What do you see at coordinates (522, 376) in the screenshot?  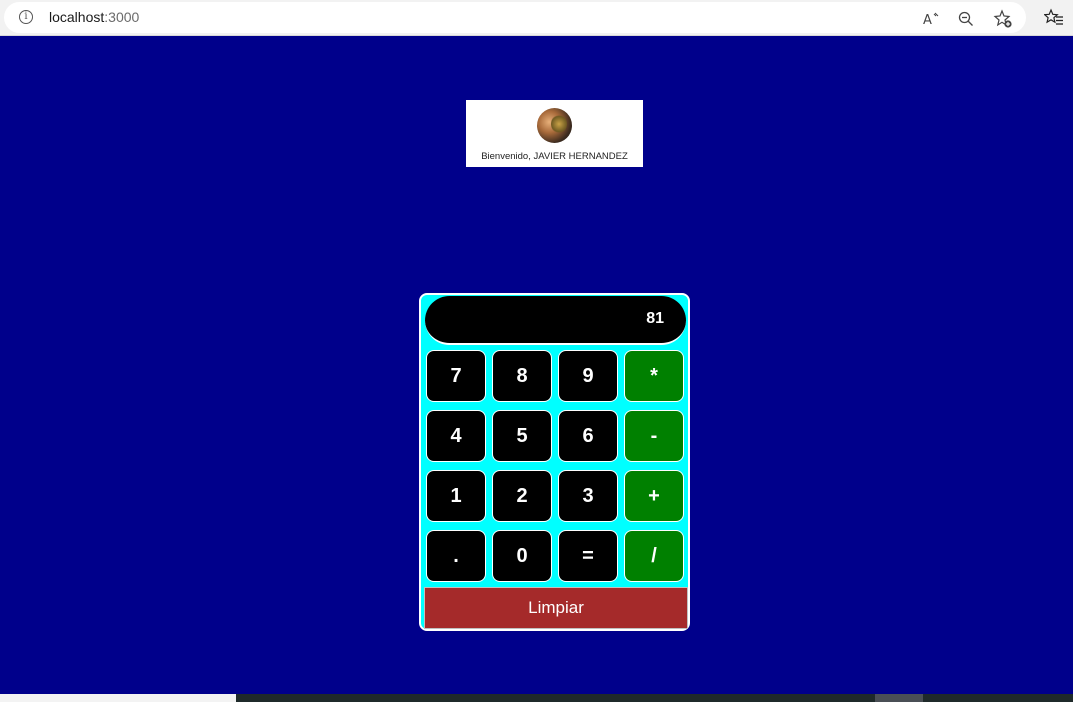 I see `key-8: 8` at bounding box center [522, 376].